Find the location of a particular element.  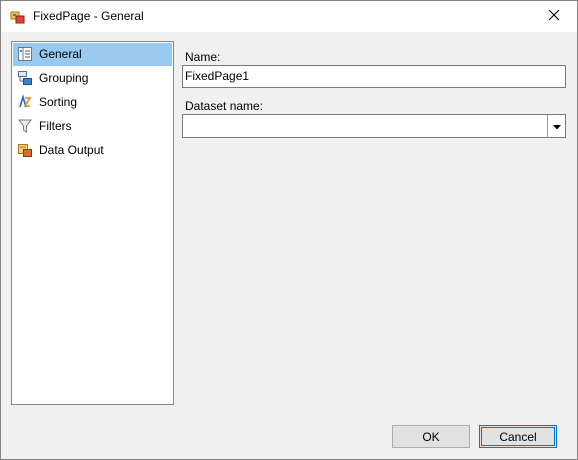

name-input-value: FixedPage1 is located at coordinates (217, 76).